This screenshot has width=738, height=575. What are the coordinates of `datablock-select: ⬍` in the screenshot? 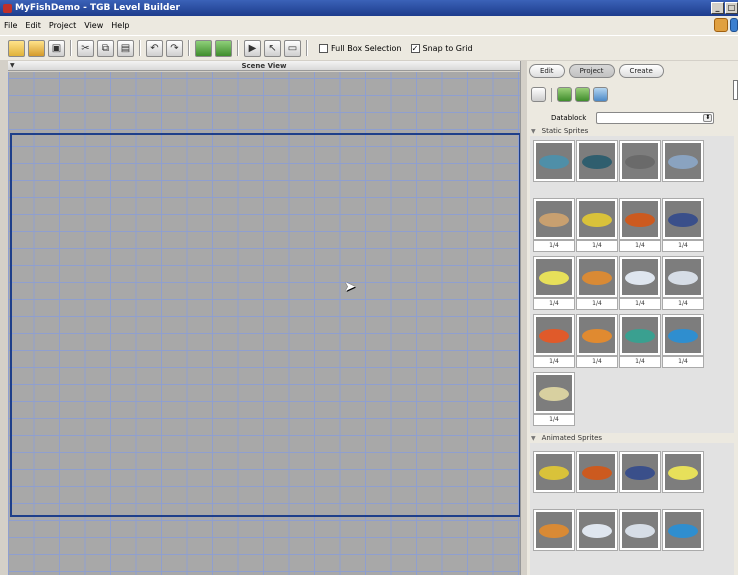 It's located at (655, 118).